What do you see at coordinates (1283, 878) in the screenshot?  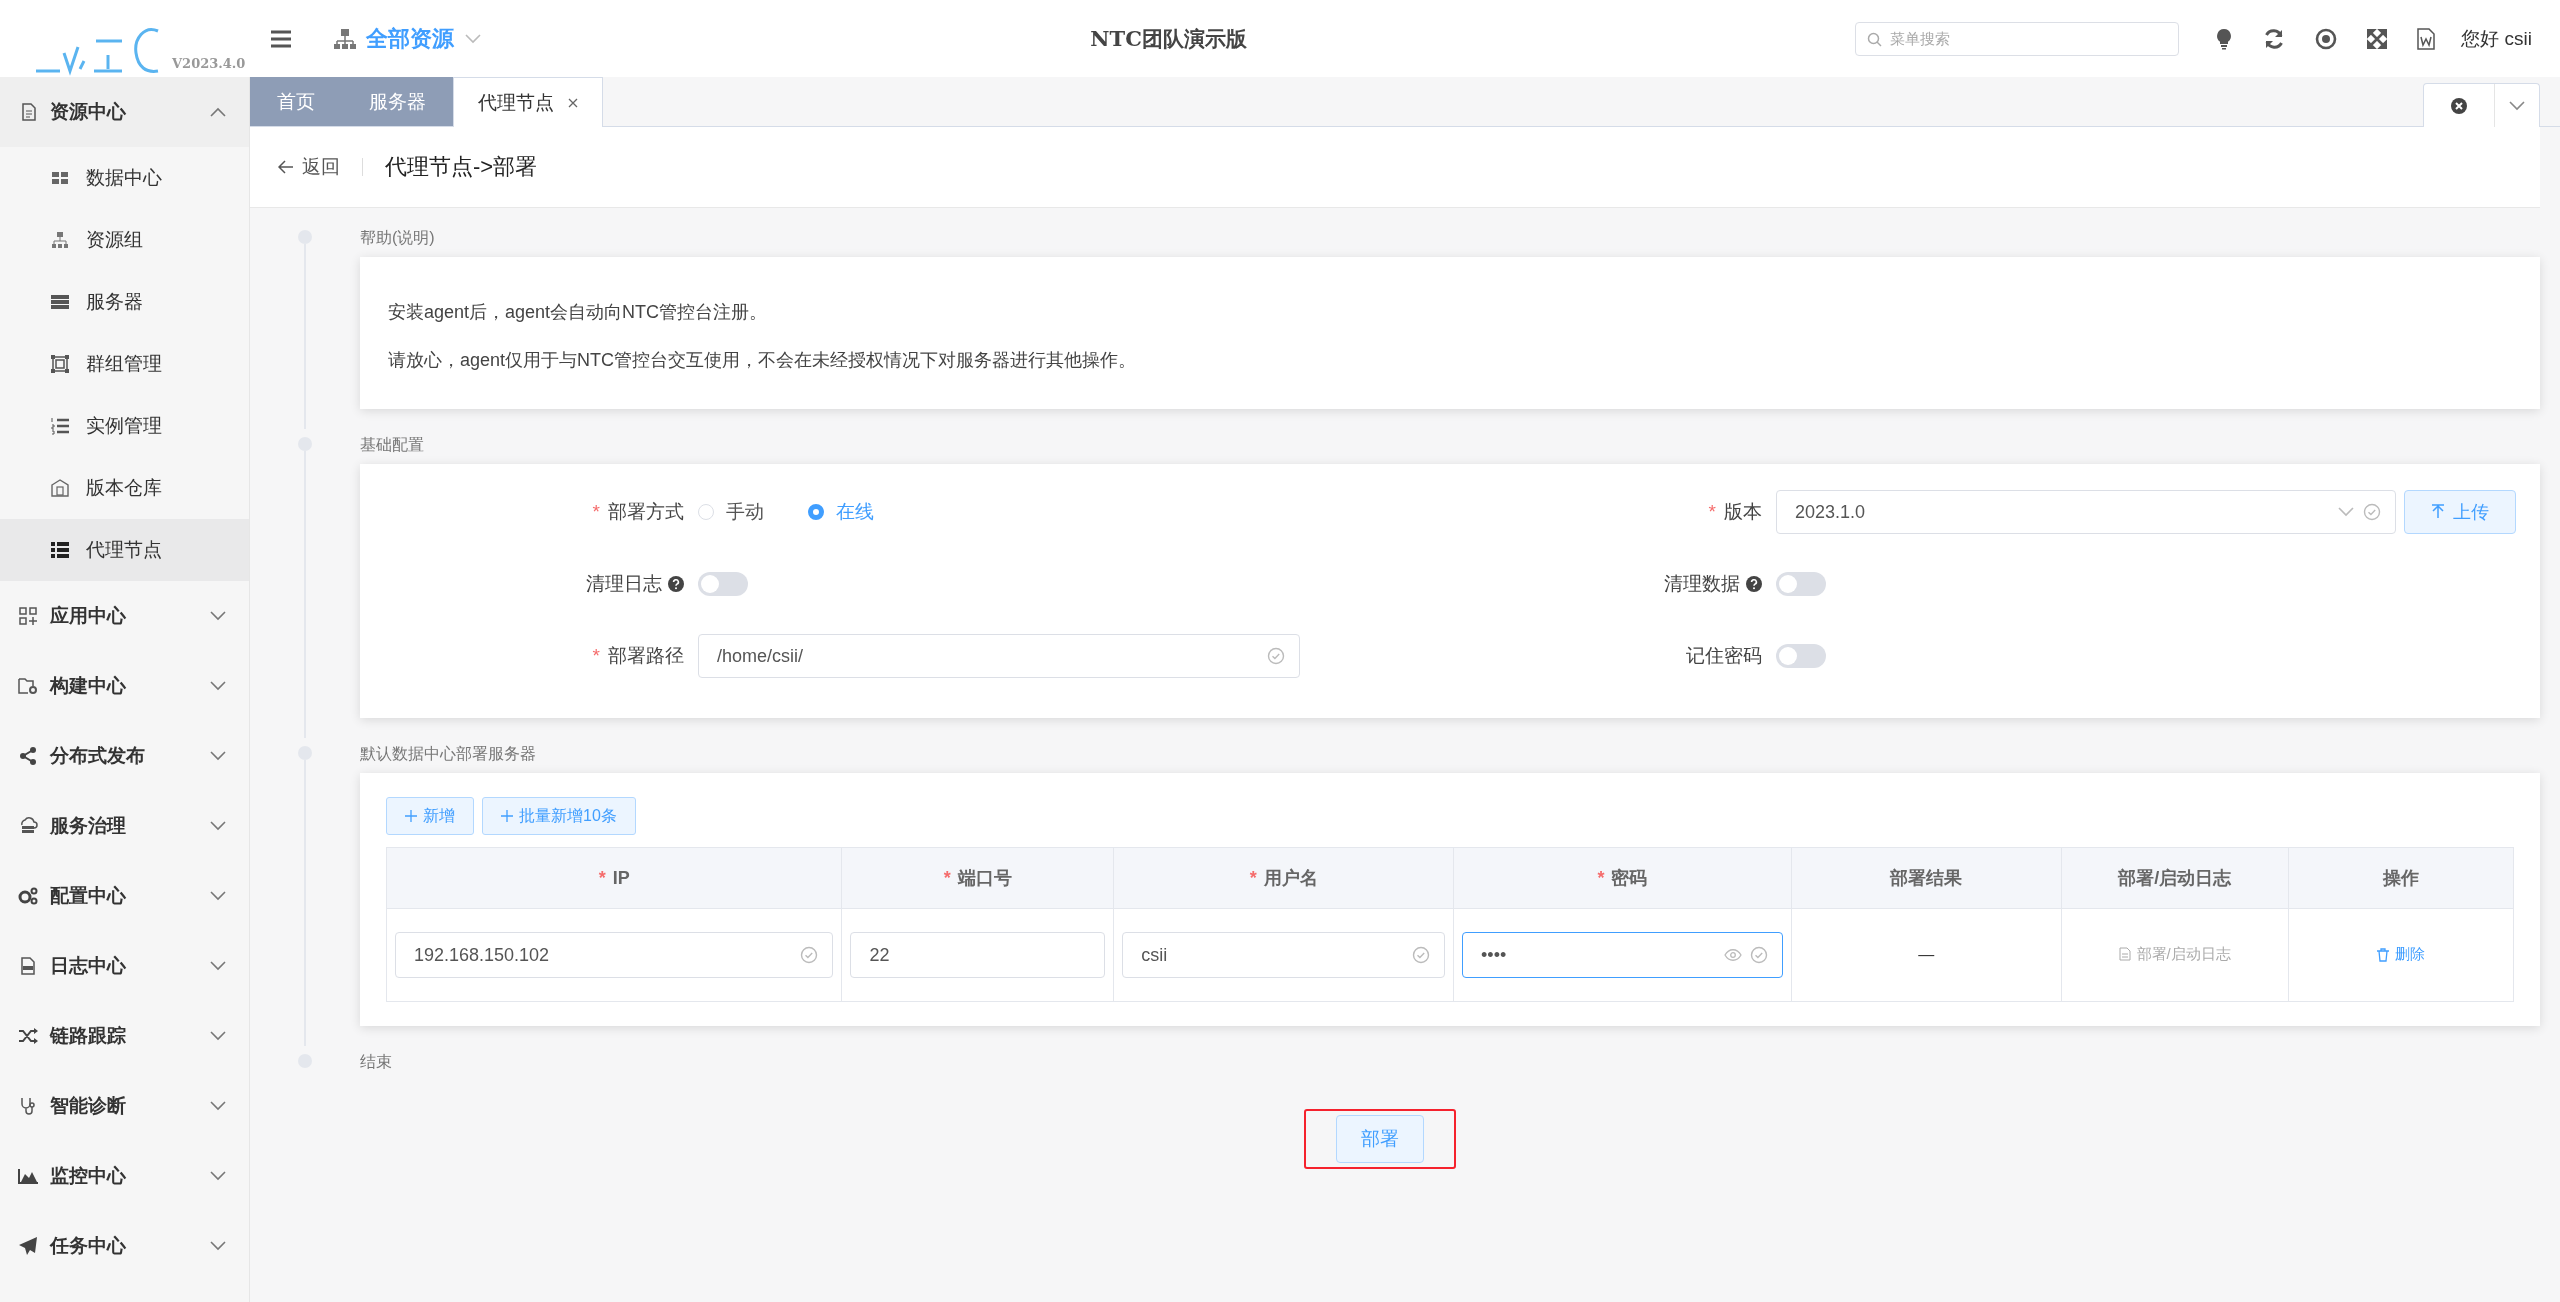 I see `column-header: * 用户名` at bounding box center [1283, 878].